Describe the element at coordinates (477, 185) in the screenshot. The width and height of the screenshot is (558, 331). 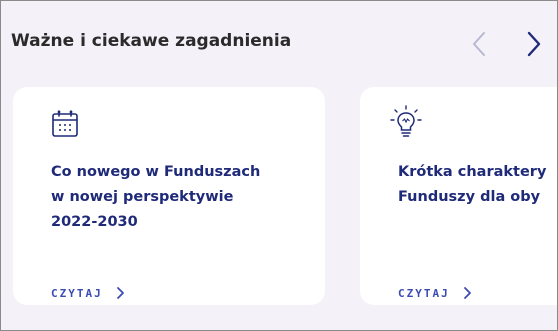
I see `card-title: Krótka charaktery Funduszy dla oby` at that location.